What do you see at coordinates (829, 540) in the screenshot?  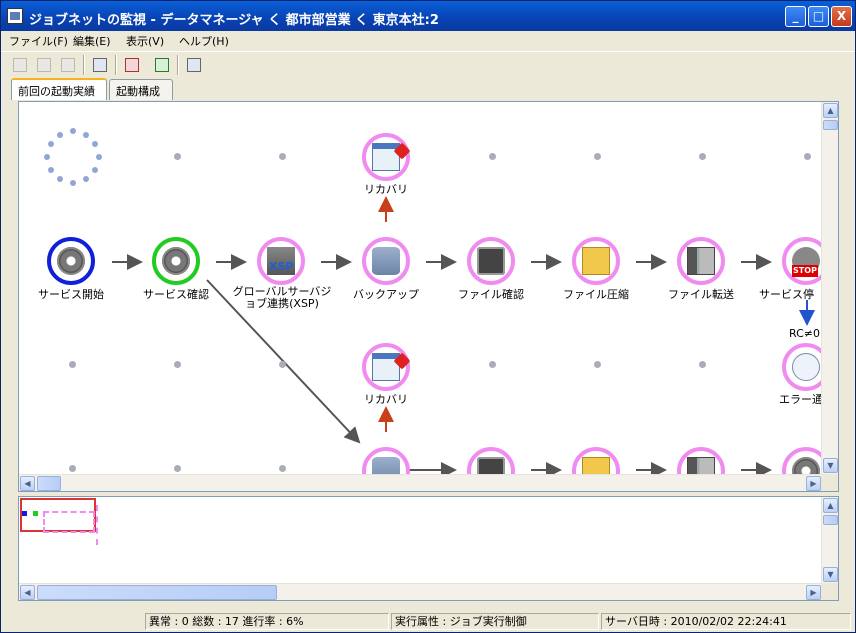 I see `overview-vertical-scrollbar: ▲ ▼` at bounding box center [829, 540].